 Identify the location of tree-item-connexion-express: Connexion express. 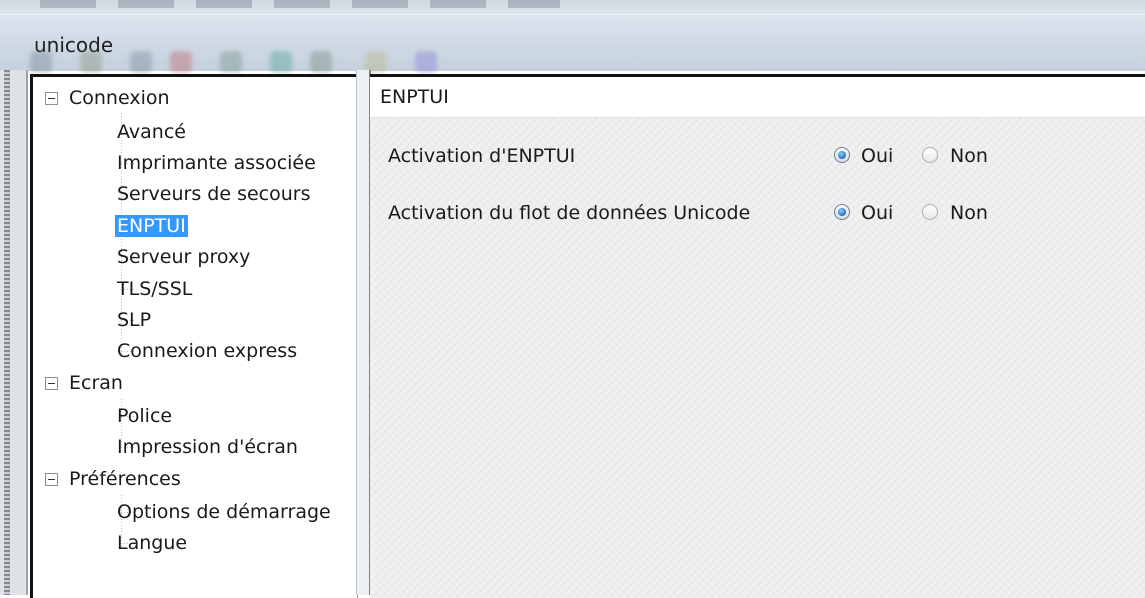
(207, 351).